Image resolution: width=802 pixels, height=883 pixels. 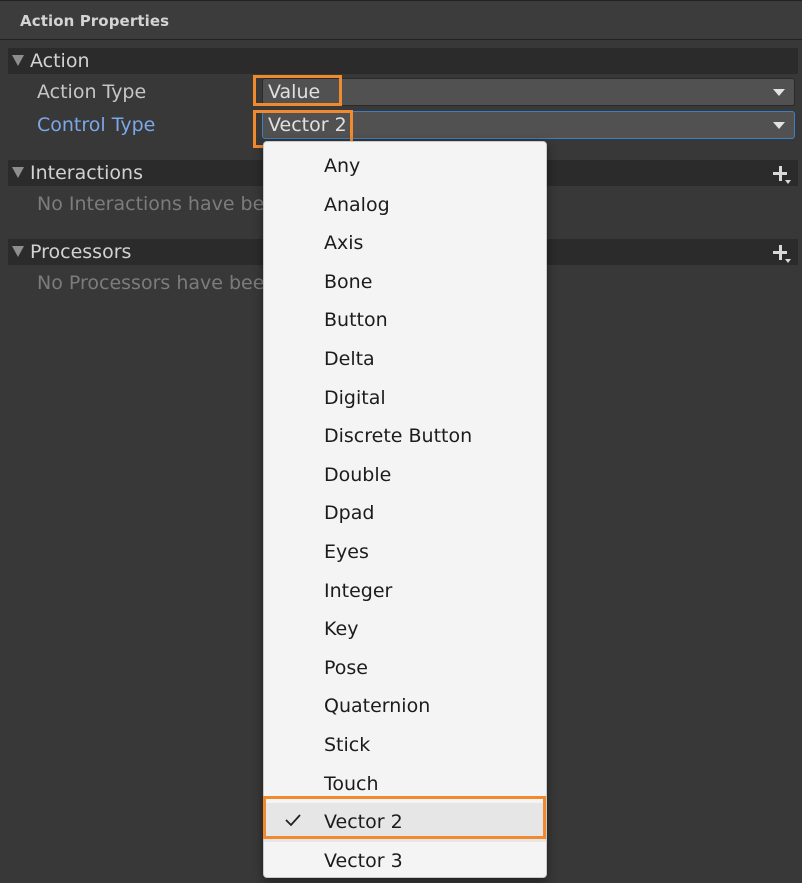 I want to click on menu-item-label: Discrete Button, so click(x=398, y=436).